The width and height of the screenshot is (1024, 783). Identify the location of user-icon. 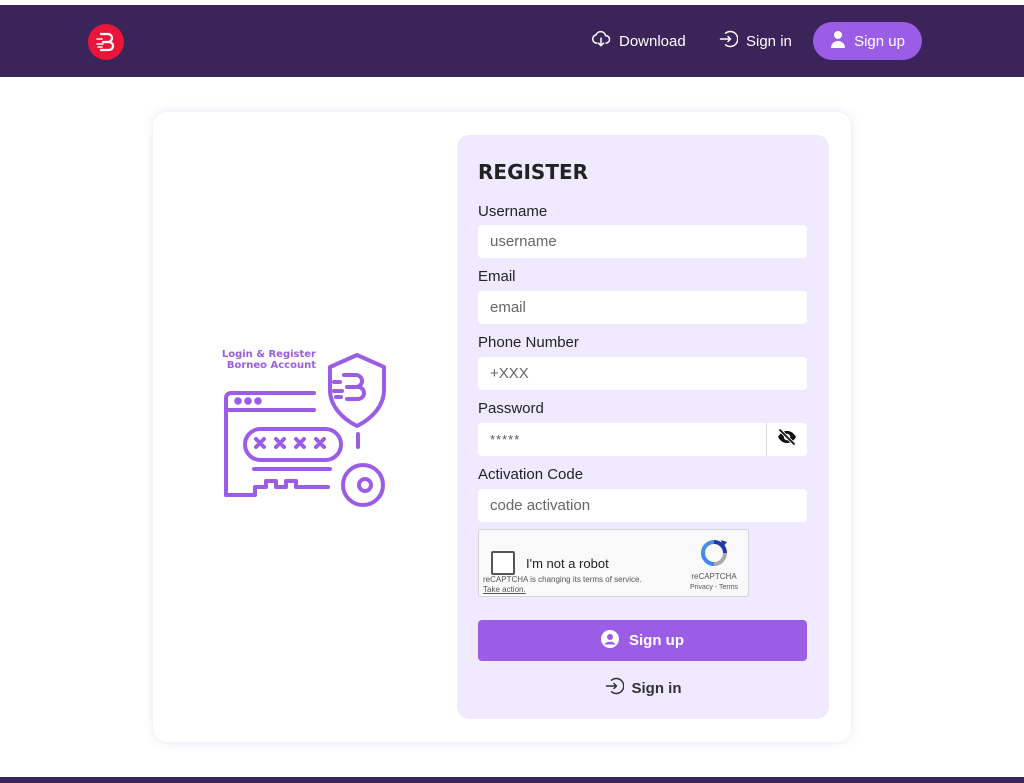
(838, 41).